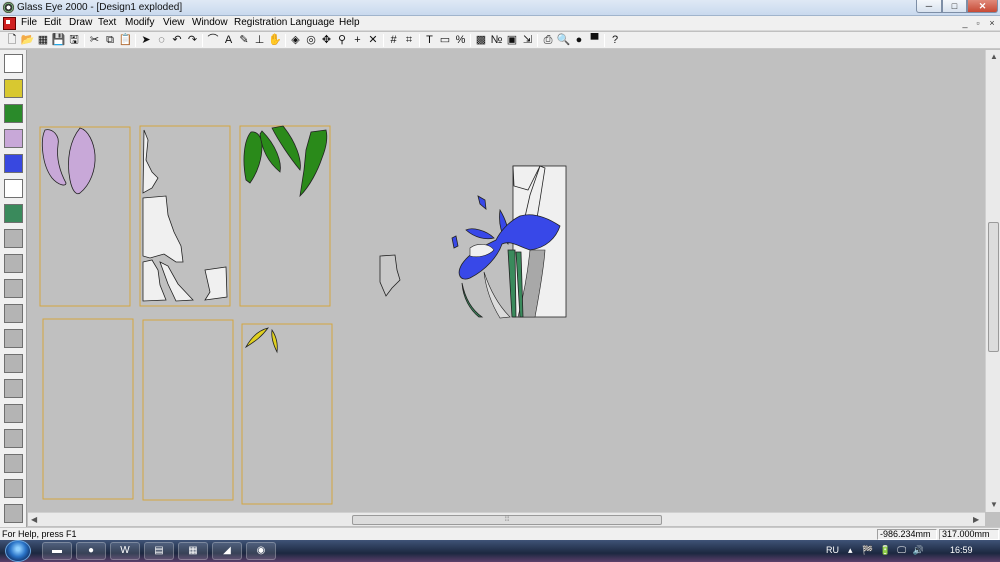 The width and height of the screenshot is (1000, 562). I want to click on language-indicator: RU, so click(832, 550).